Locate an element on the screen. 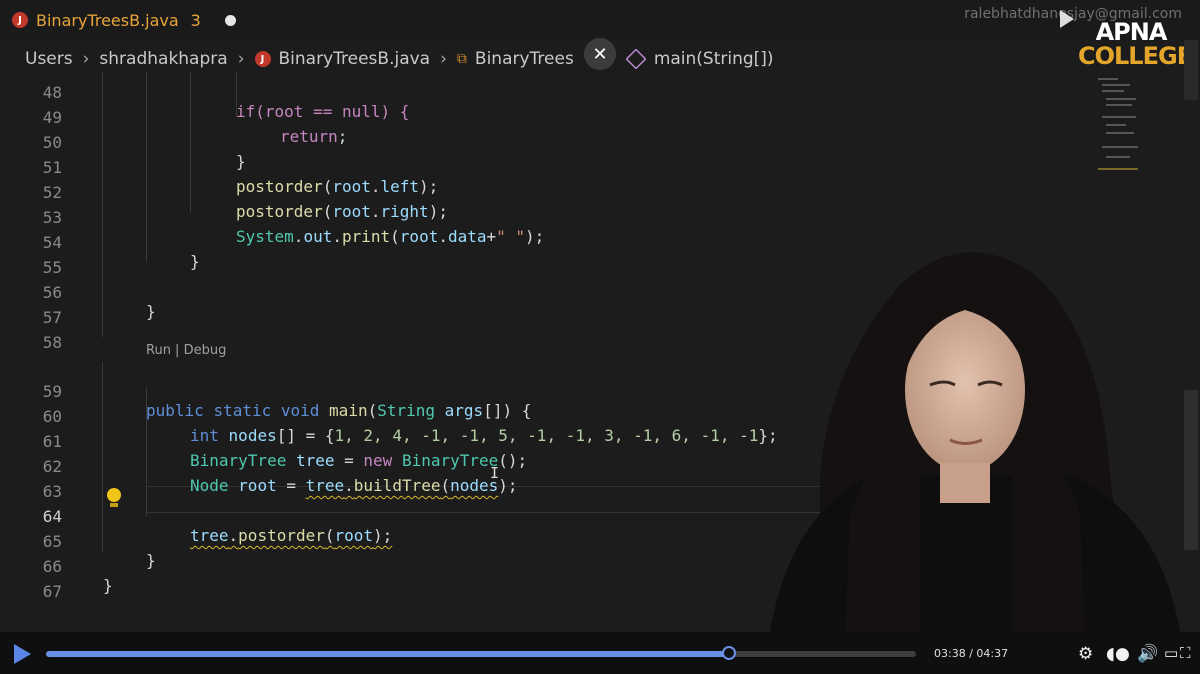 The width and height of the screenshot is (1200, 674). problem-count: 3 is located at coordinates (195, 20).